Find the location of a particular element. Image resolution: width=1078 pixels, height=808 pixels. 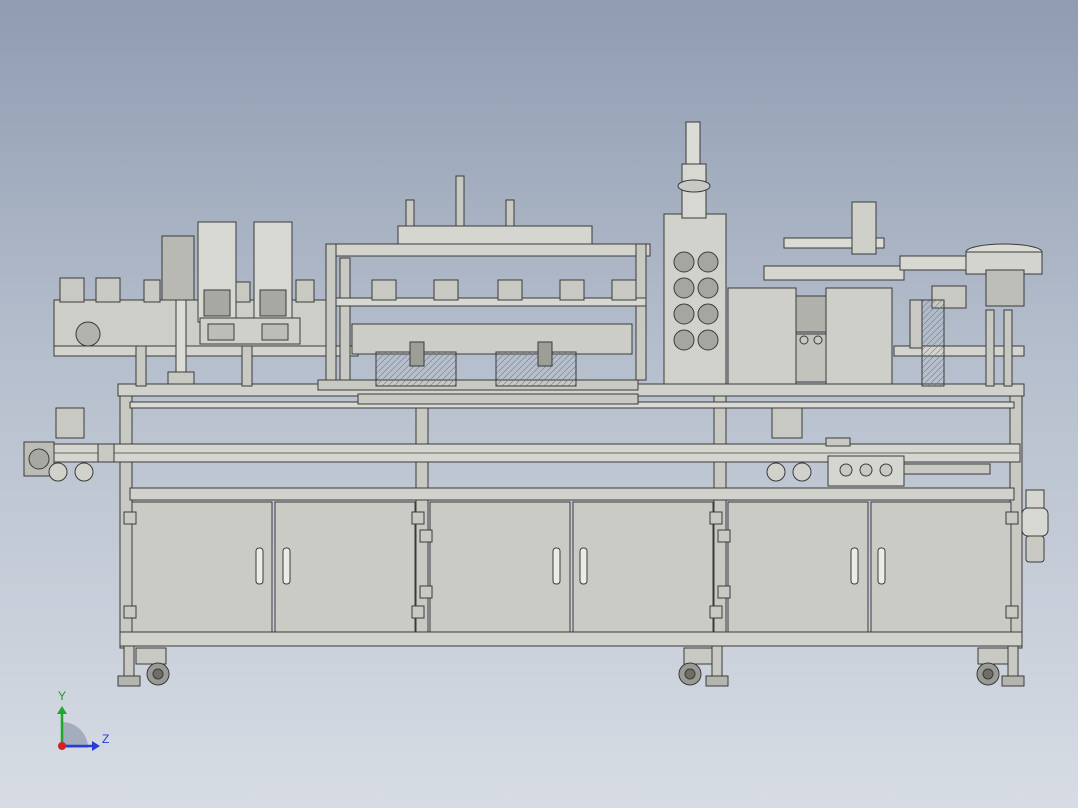

coordinate-triad: Y Z is located at coordinates (83, 720).